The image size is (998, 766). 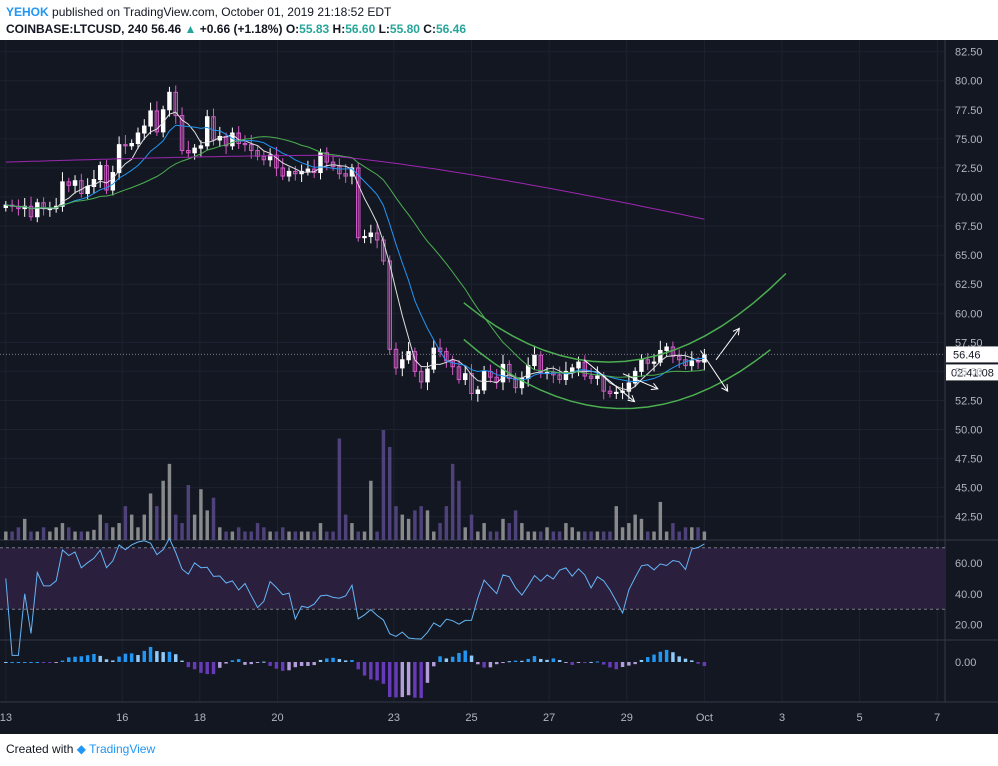 What do you see at coordinates (360, 29) in the screenshot?
I see `high-value: 56.60` at bounding box center [360, 29].